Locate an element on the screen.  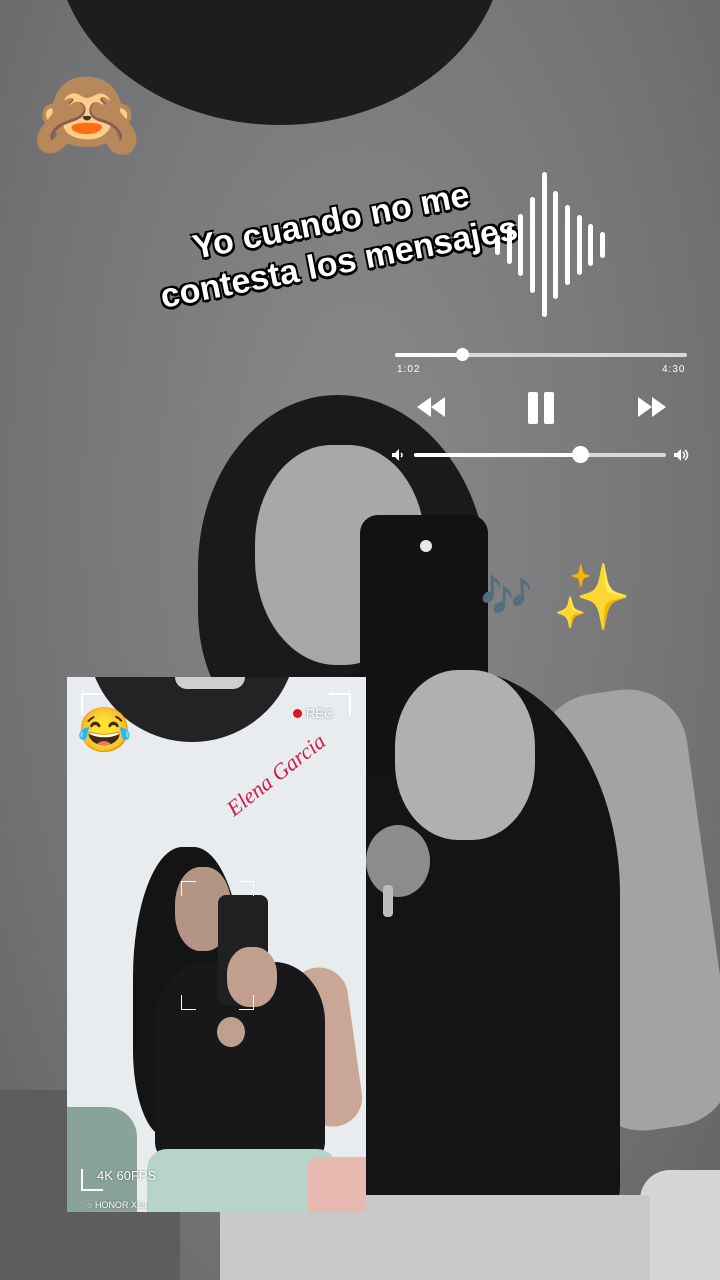
elapsed-time: 1:02 is located at coordinates (409, 369).